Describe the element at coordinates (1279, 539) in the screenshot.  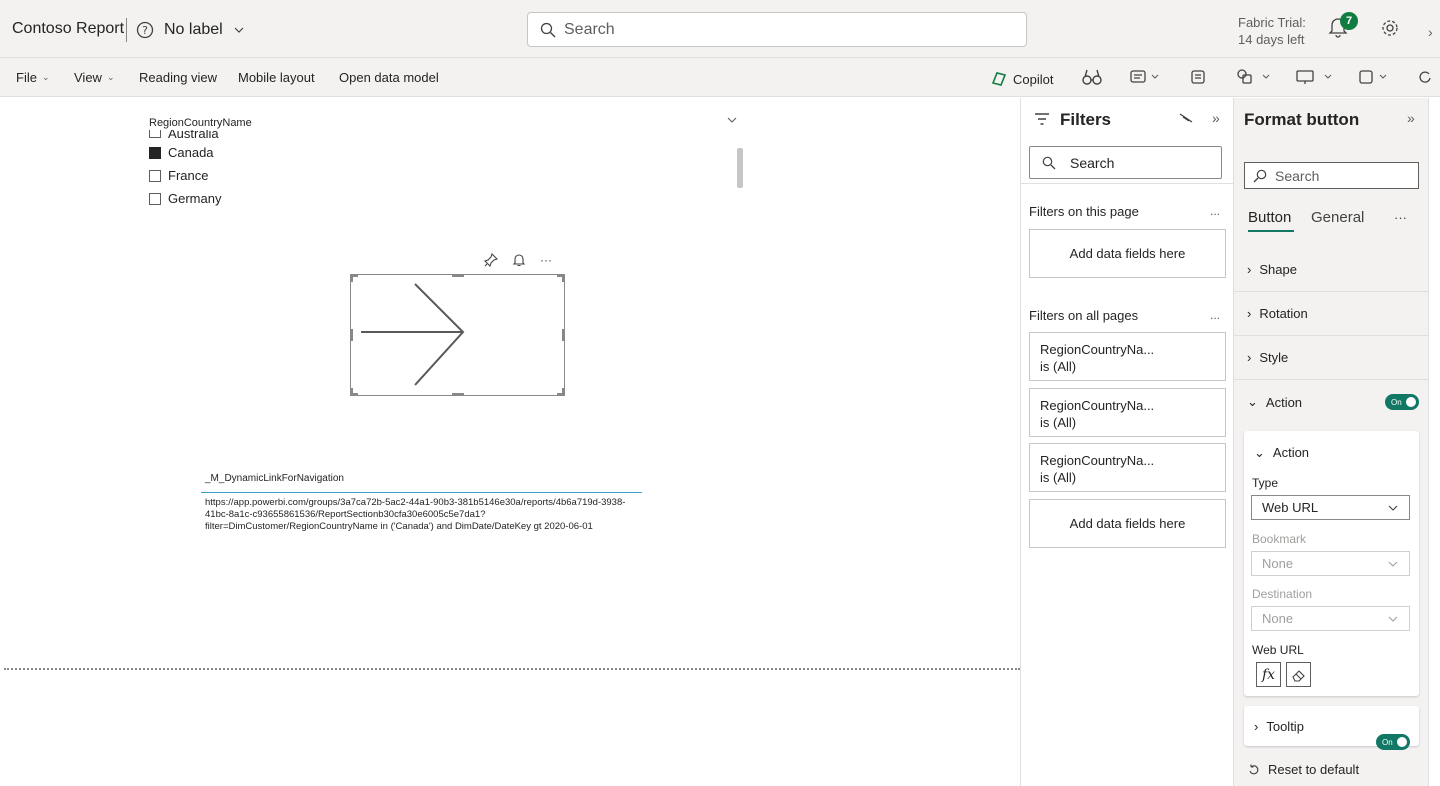
I see `bookmark-label: Bookmark` at that location.